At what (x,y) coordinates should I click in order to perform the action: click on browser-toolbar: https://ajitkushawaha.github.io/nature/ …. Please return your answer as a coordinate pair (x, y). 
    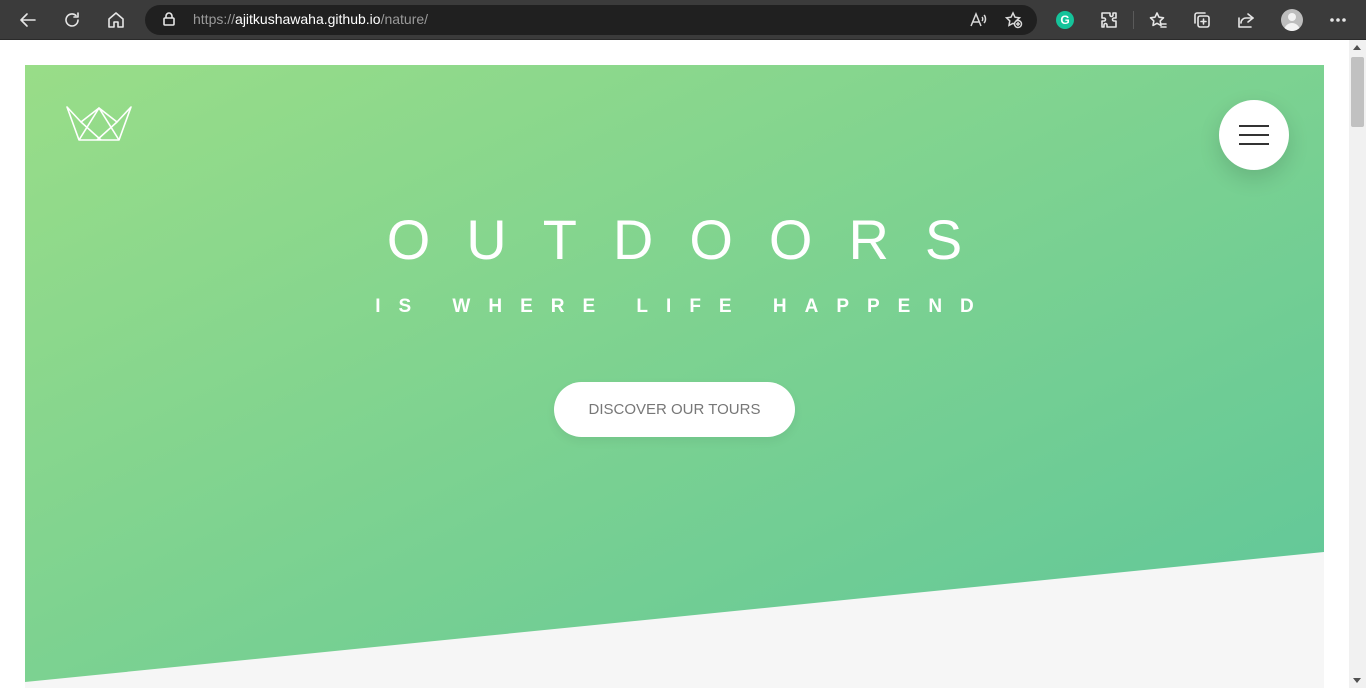
    Looking at the image, I should click on (683, 20).